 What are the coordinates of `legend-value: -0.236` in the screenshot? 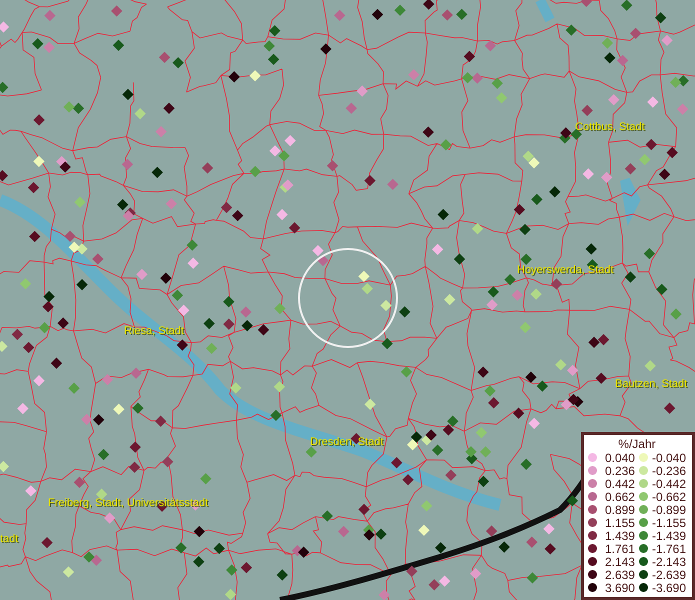 It's located at (669, 471).